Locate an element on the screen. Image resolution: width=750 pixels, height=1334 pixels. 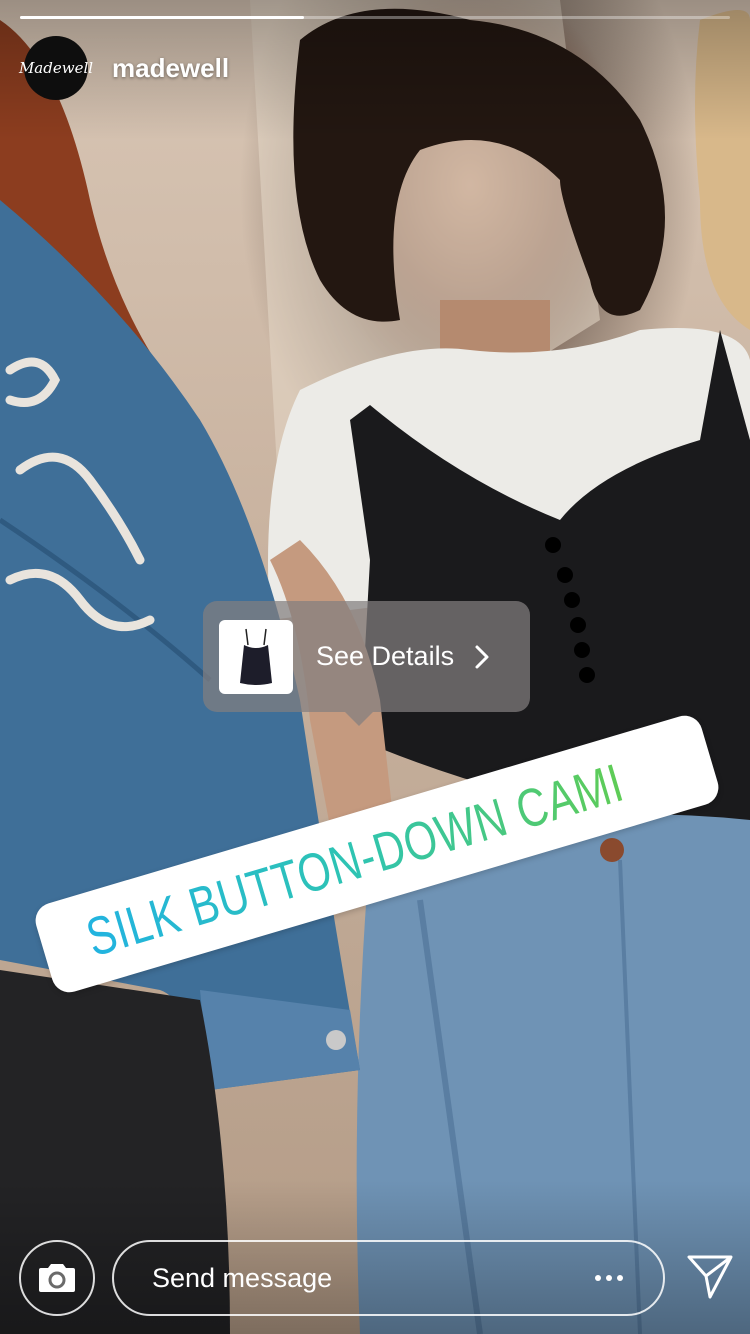
story-header: Madewell madewell is located at coordinates (124, 68).